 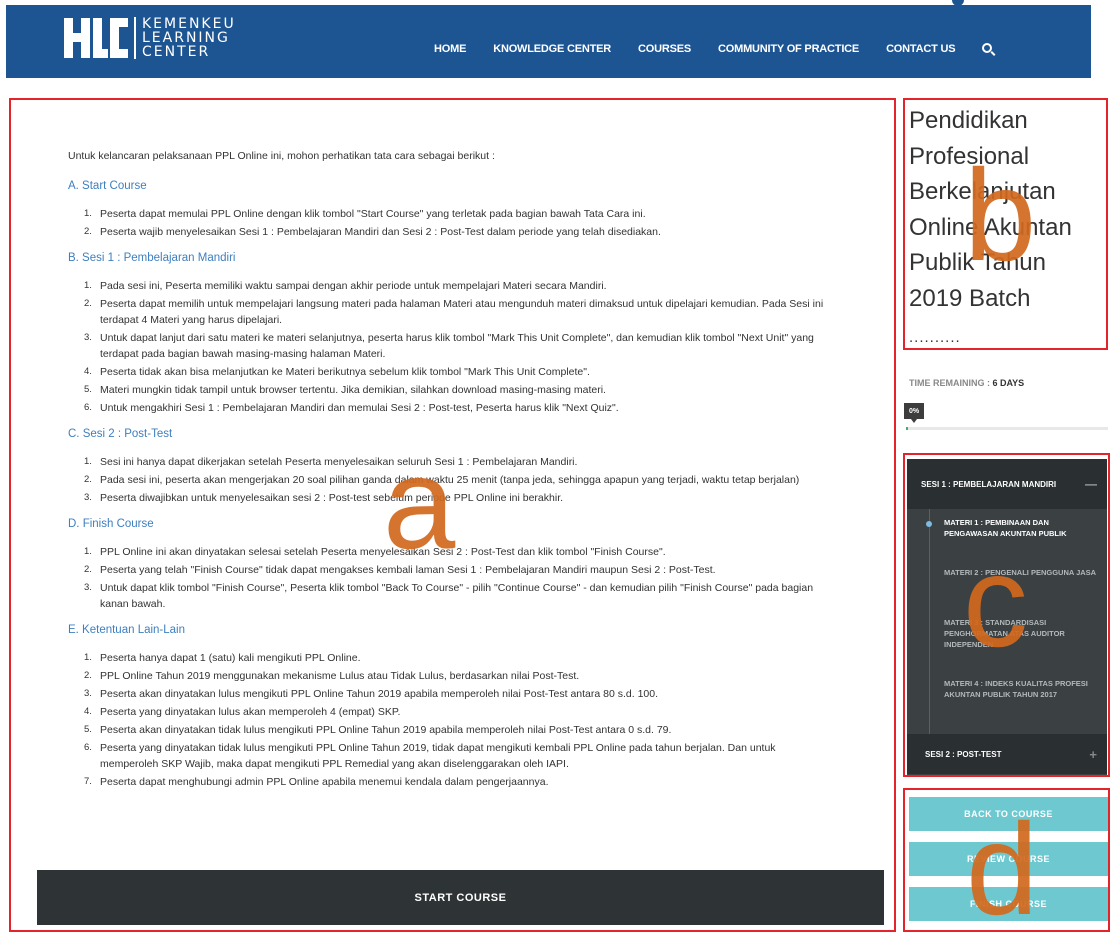 What do you see at coordinates (1008, 383) in the screenshot?
I see `time-remaining-value: 6 DAYS` at bounding box center [1008, 383].